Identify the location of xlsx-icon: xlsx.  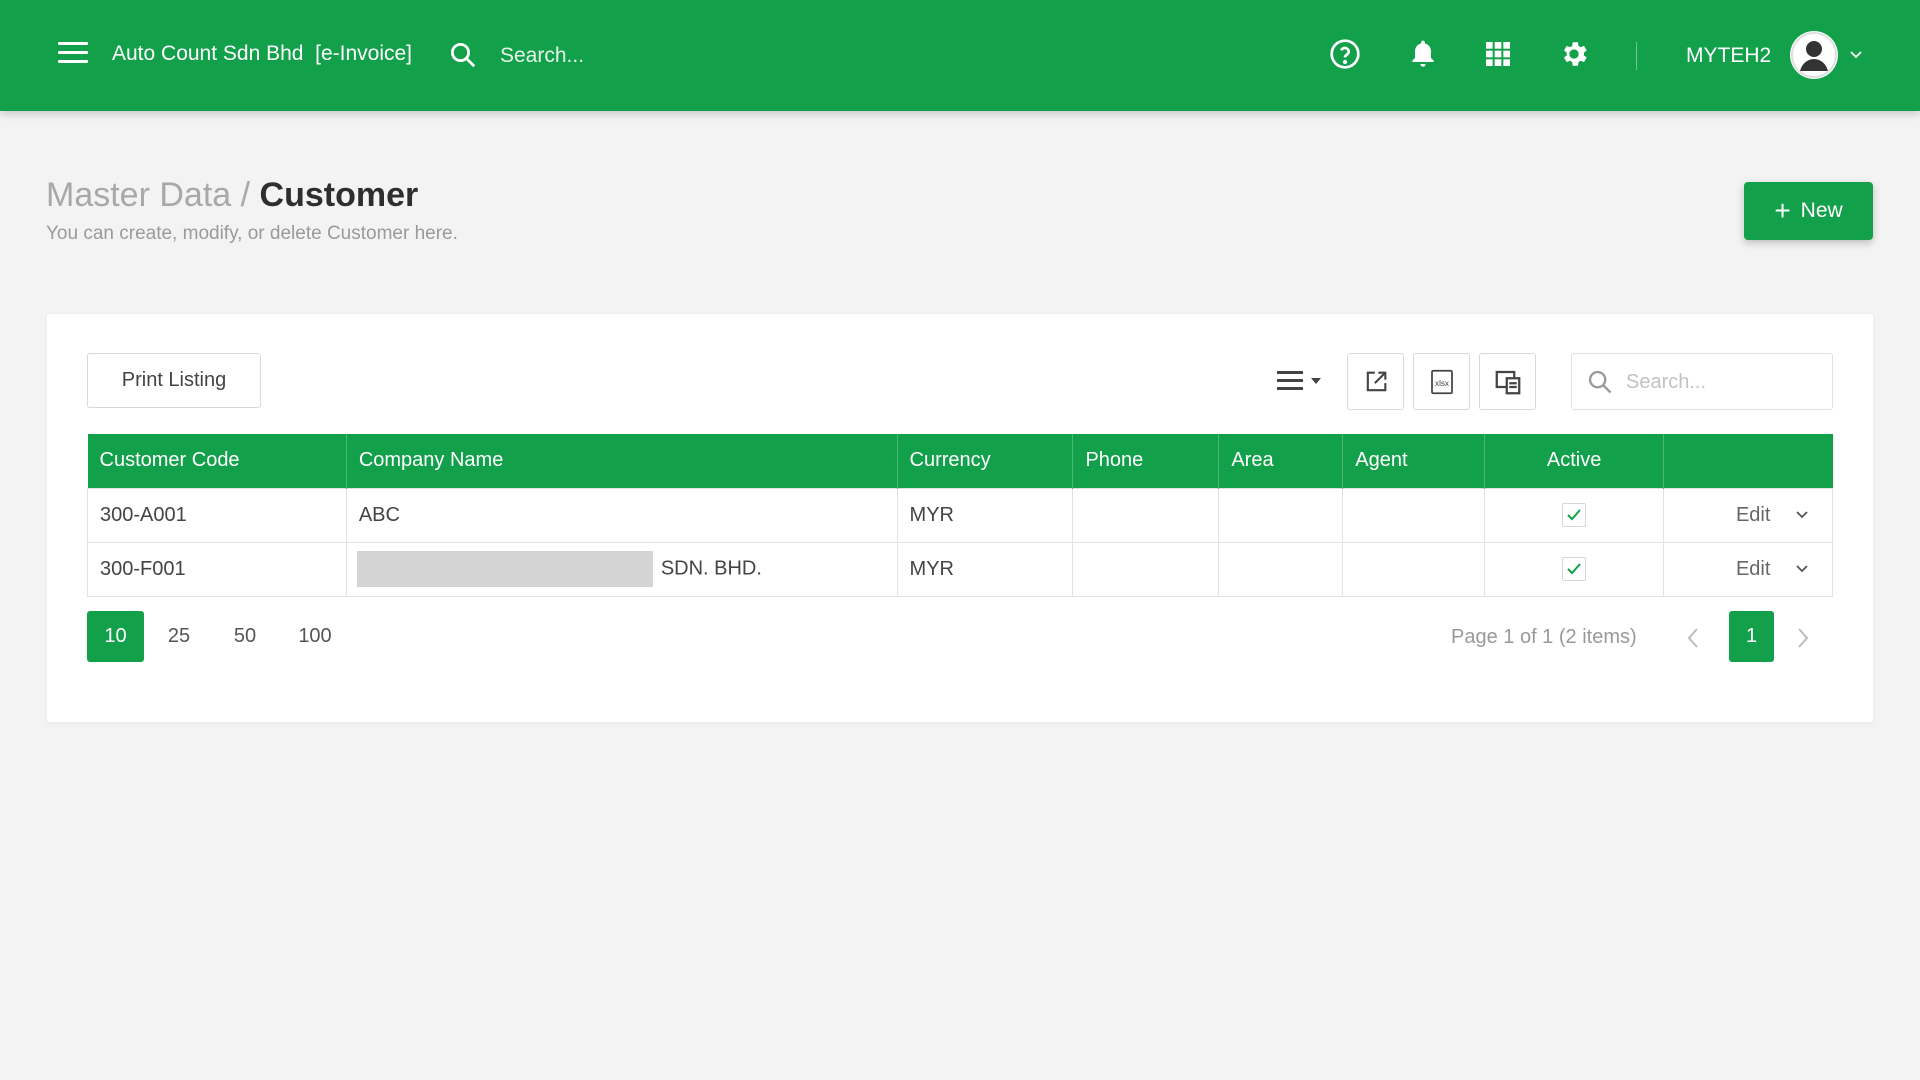
(1441, 381).